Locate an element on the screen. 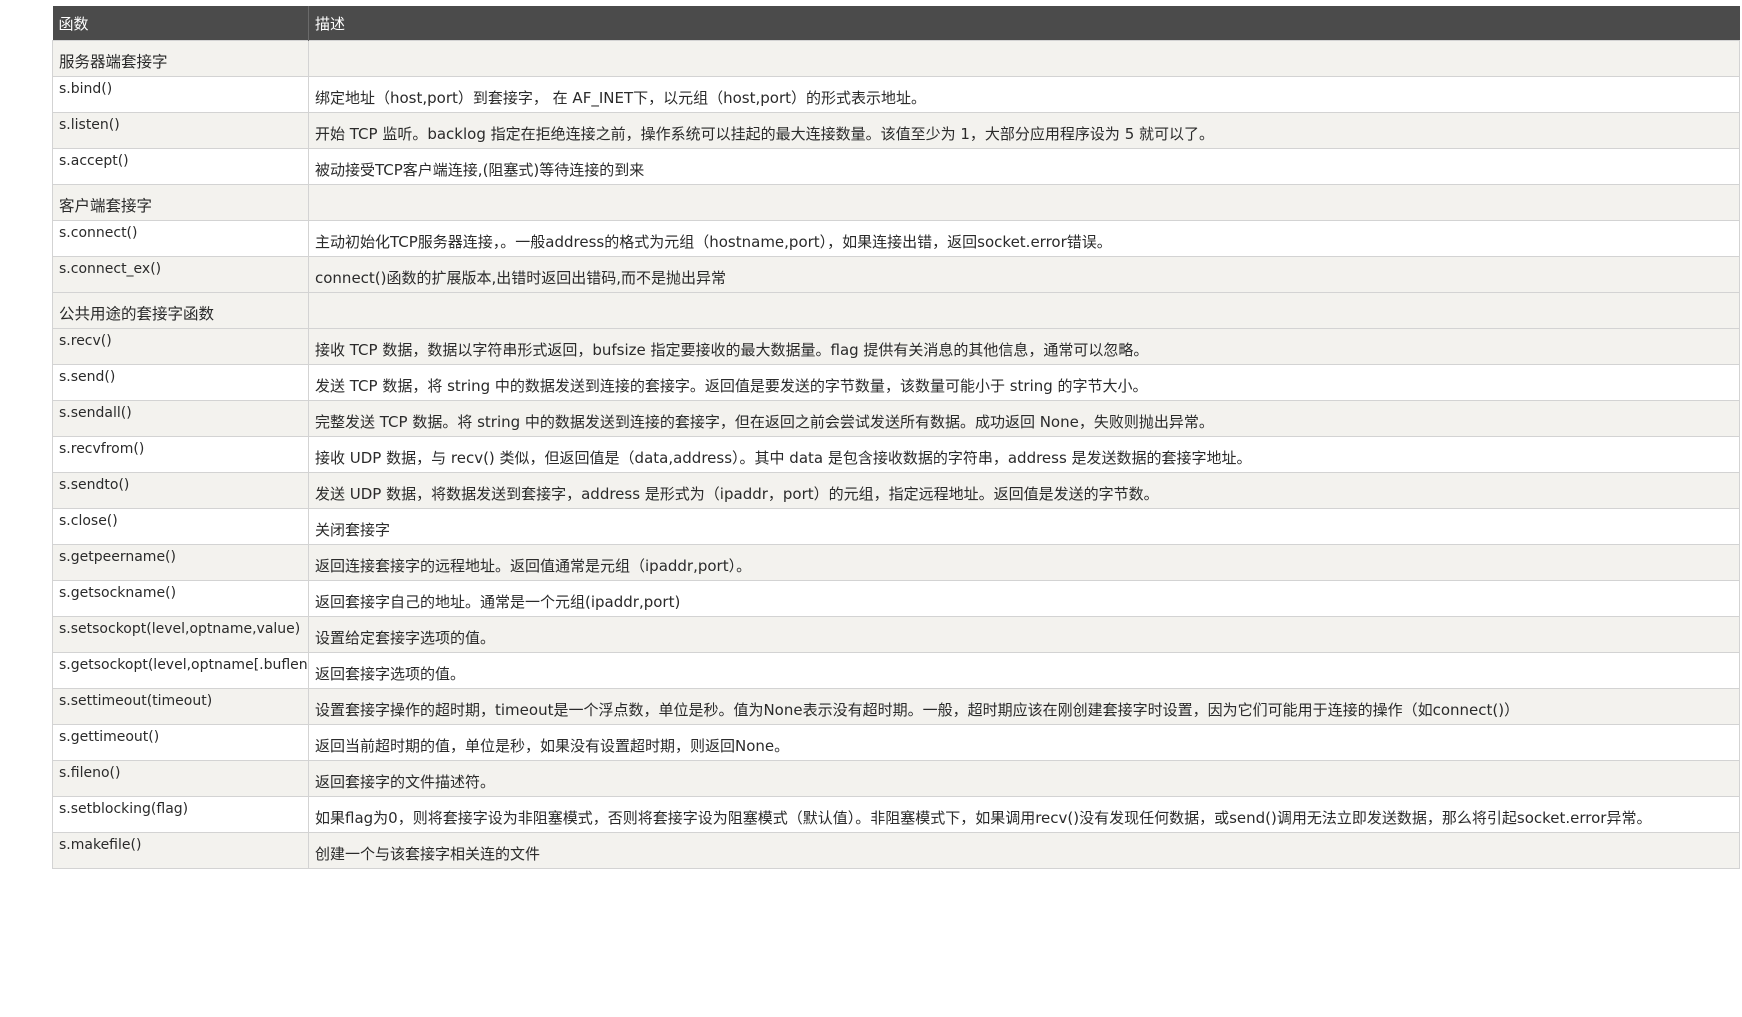 The height and width of the screenshot is (1017, 1742). function-description: 关闭套接字 is located at coordinates (1024, 526).